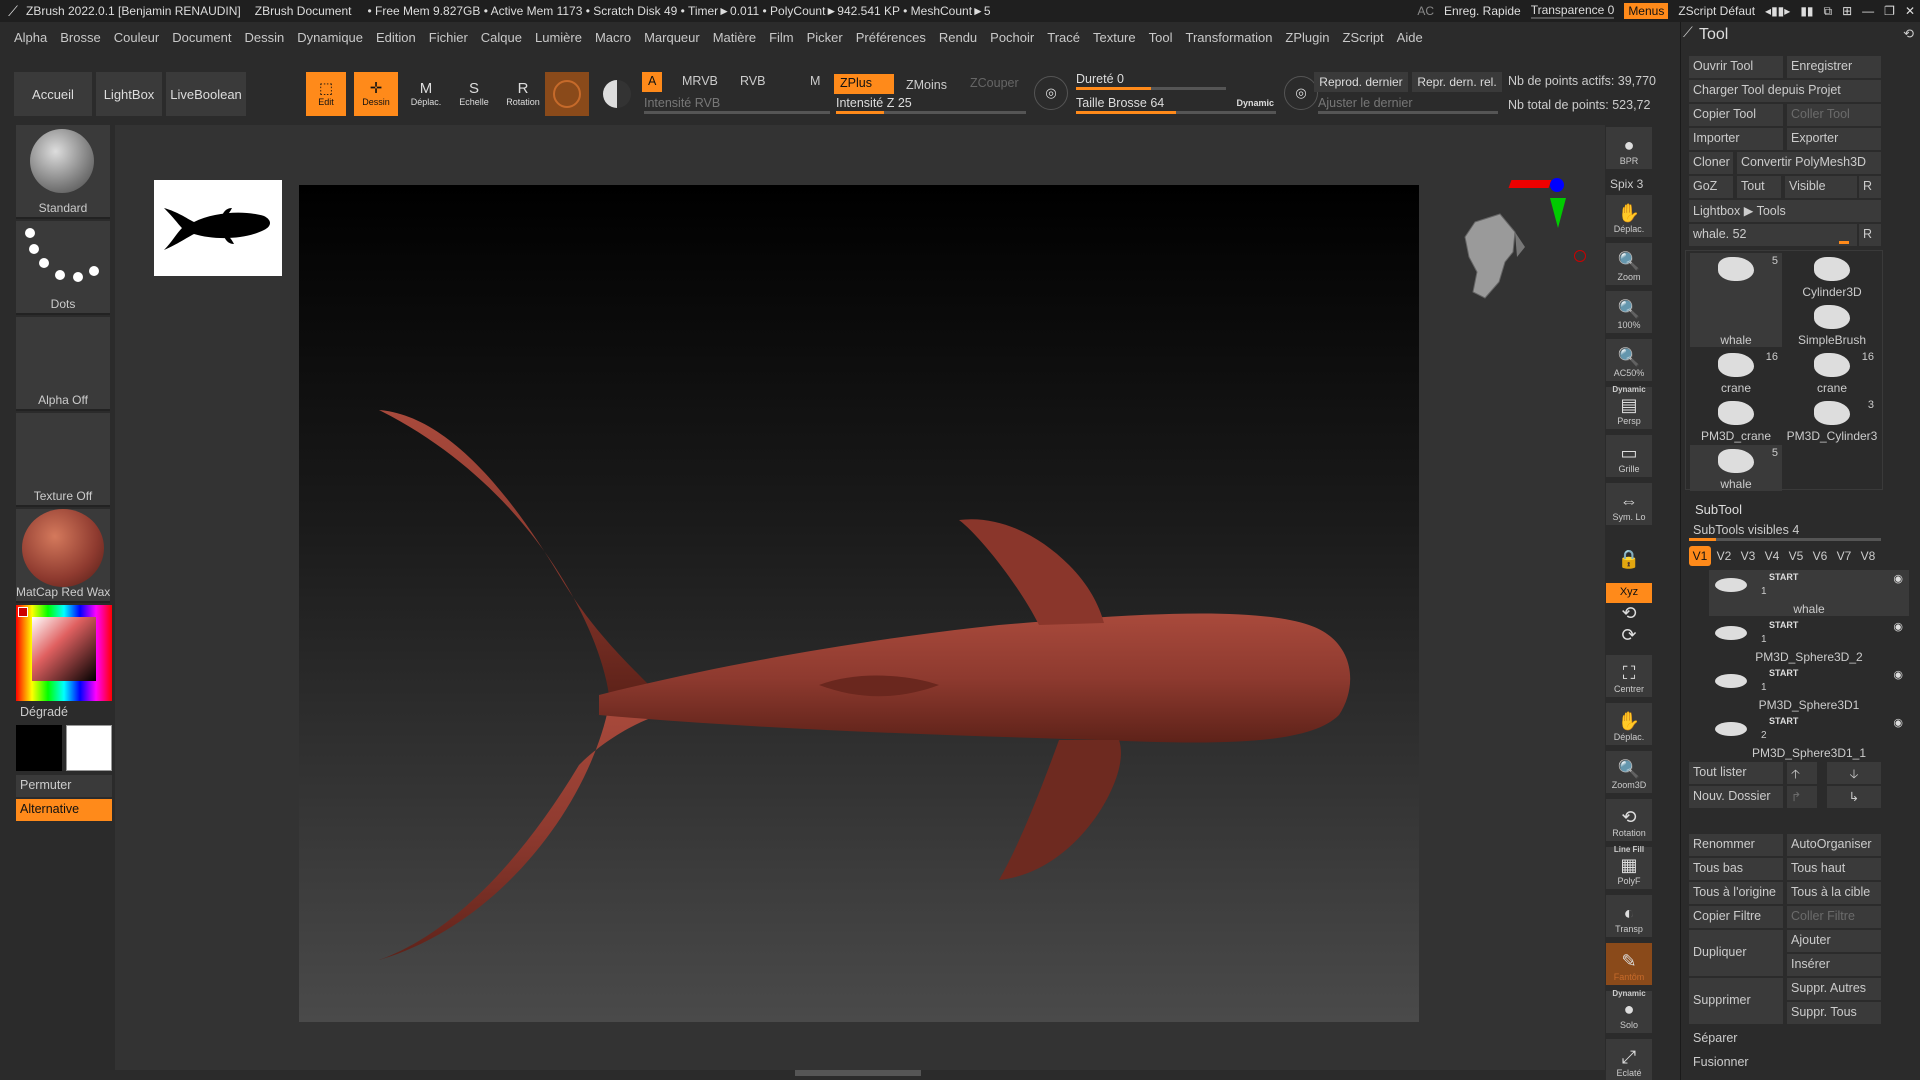 The image size is (1920, 1080). What do you see at coordinates (448, 37) in the screenshot?
I see `menu-item: Fichier` at bounding box center [448, 37].